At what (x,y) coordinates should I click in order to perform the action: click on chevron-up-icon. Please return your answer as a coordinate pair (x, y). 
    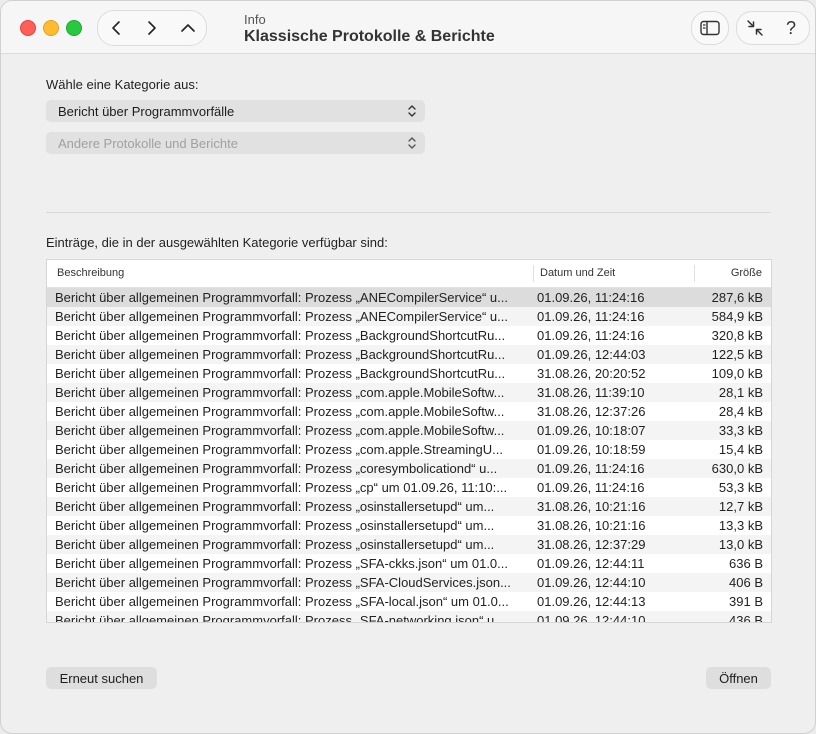
    Looking at the image, I should click on (188, 28).